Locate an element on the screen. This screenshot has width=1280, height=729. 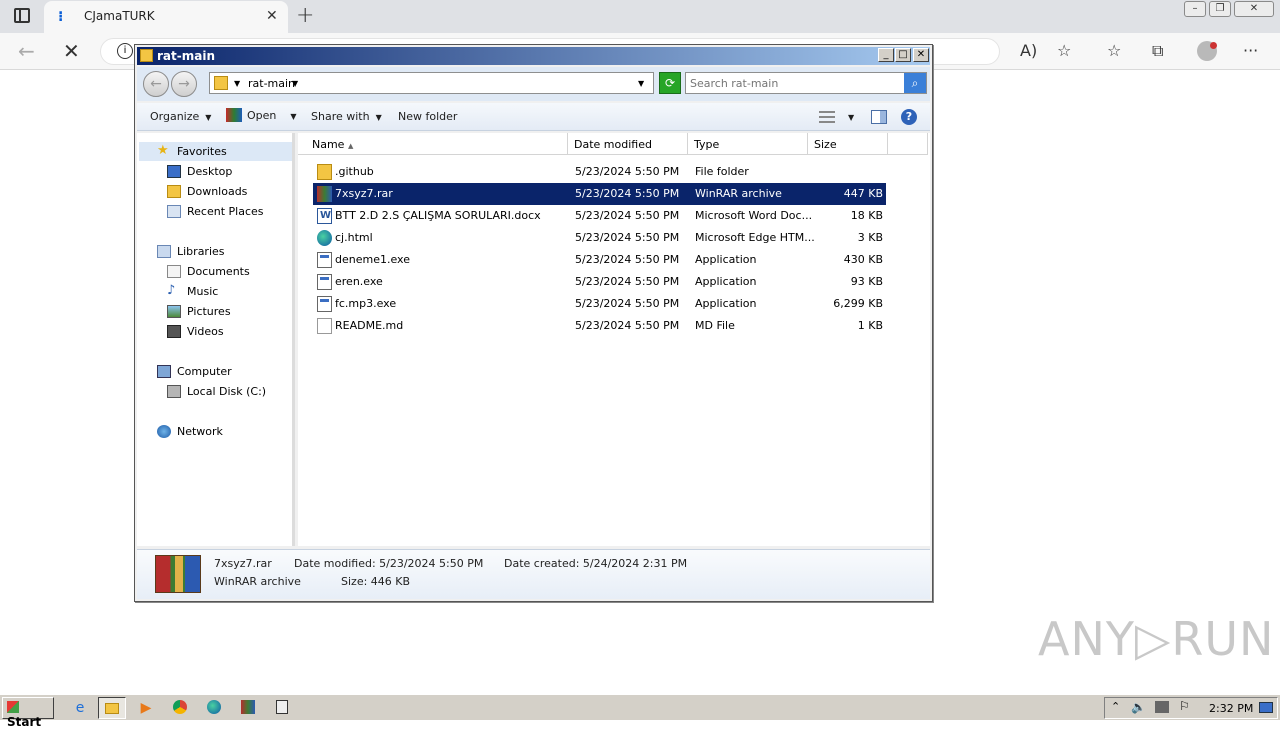
new-tab-button: + is located at coordinates (305, 15).